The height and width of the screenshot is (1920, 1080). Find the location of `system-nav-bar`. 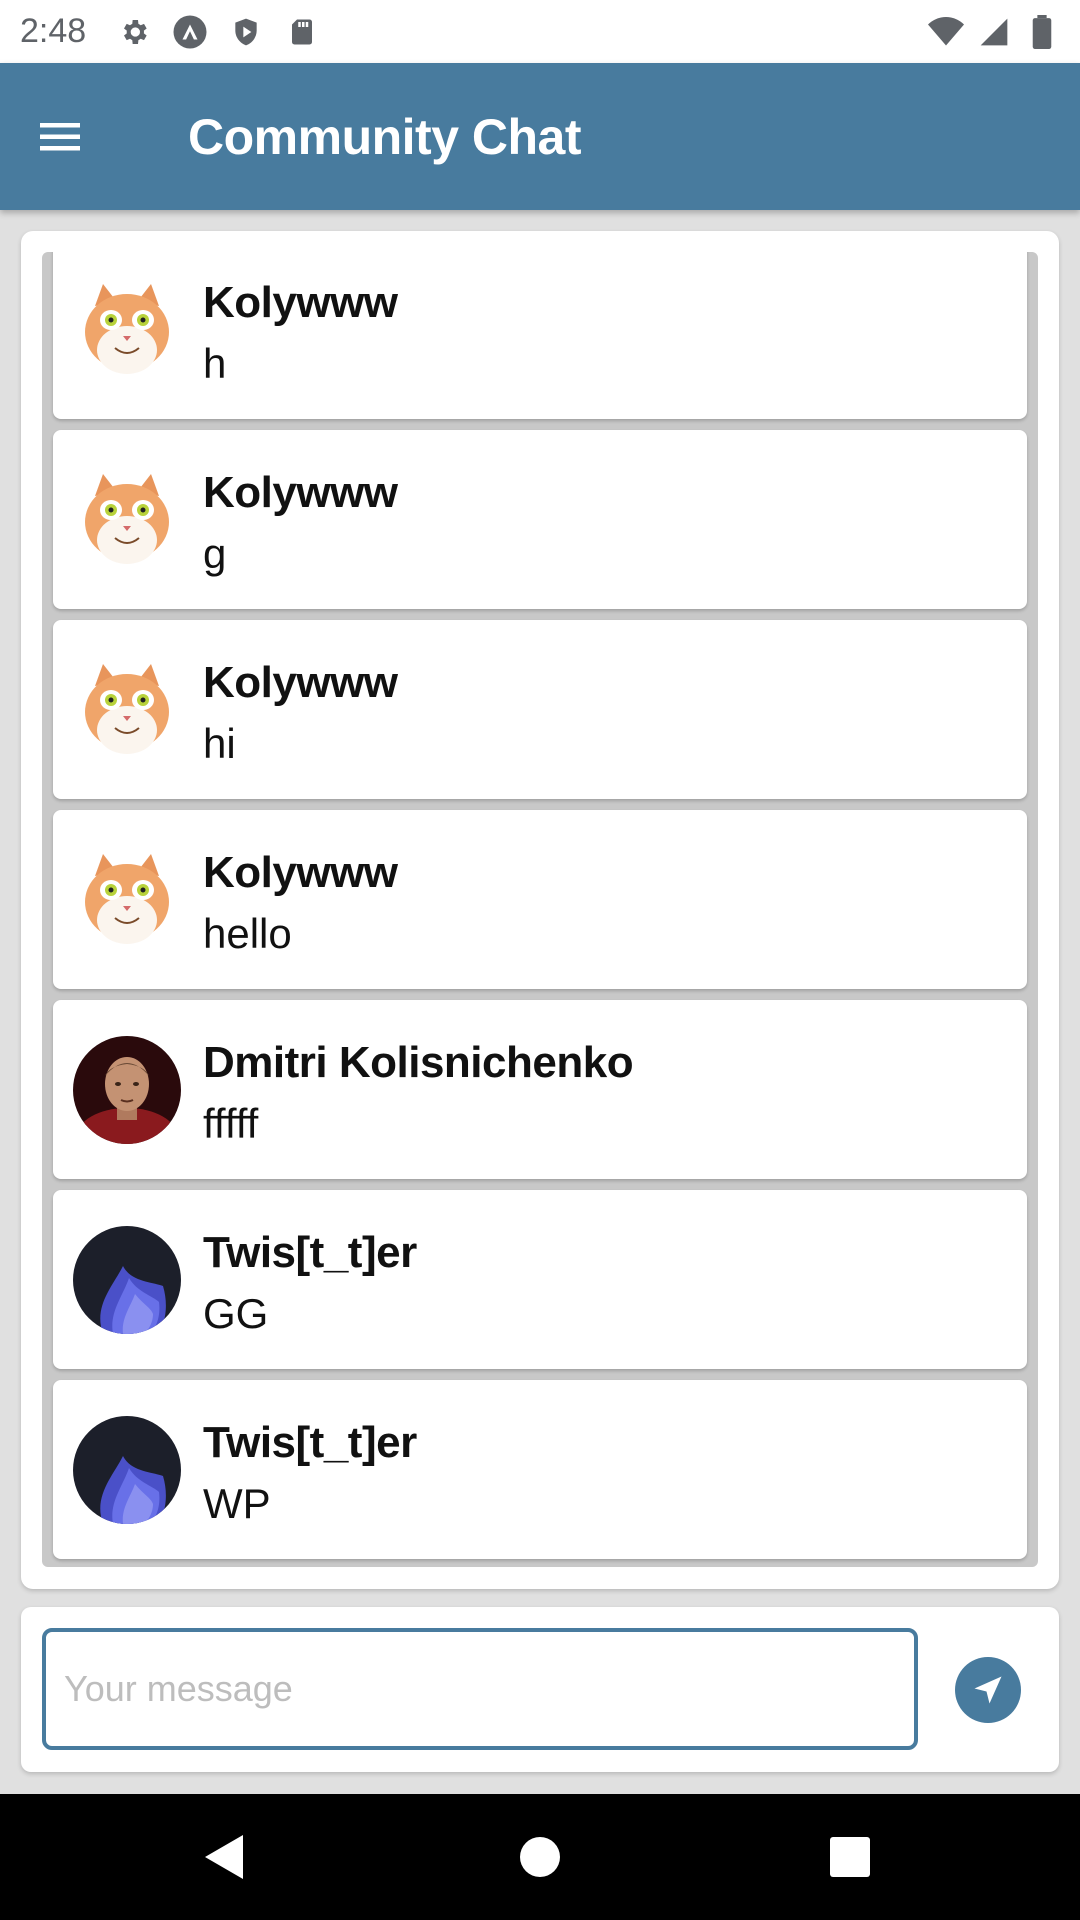

system-nav-bar is located at coordinates (540, 1857).